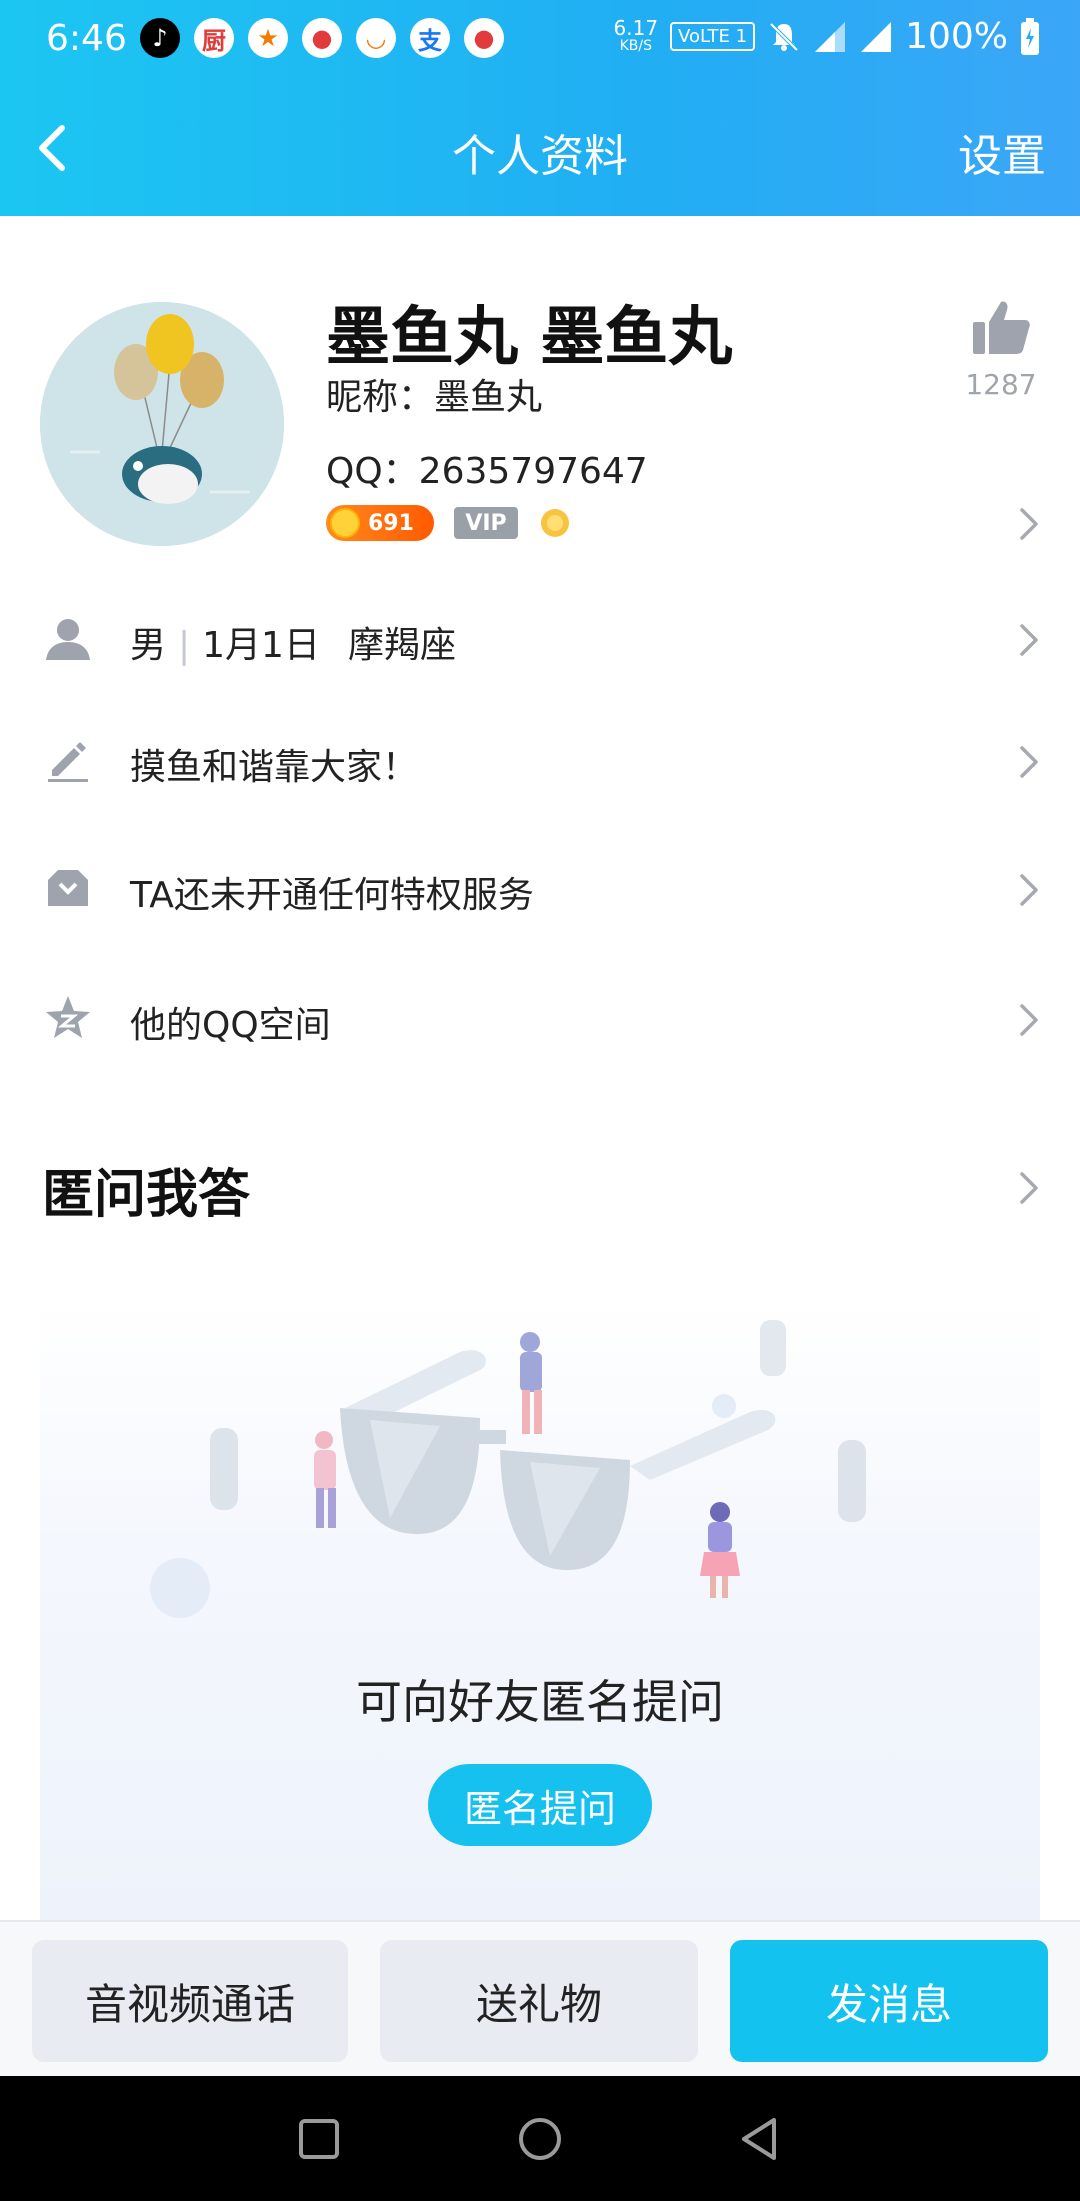  Describe the element at coordinates (274, 767) in the screenshot. I see `signature-text: 摸鱼和谐靠大家！` at that location.